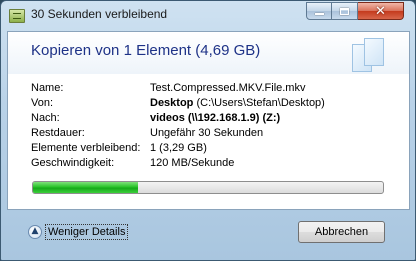 The image size is (416, 261). I want to click on source-folder-path: (C:\Users\Stefan\Desktop), so click(259, 103).